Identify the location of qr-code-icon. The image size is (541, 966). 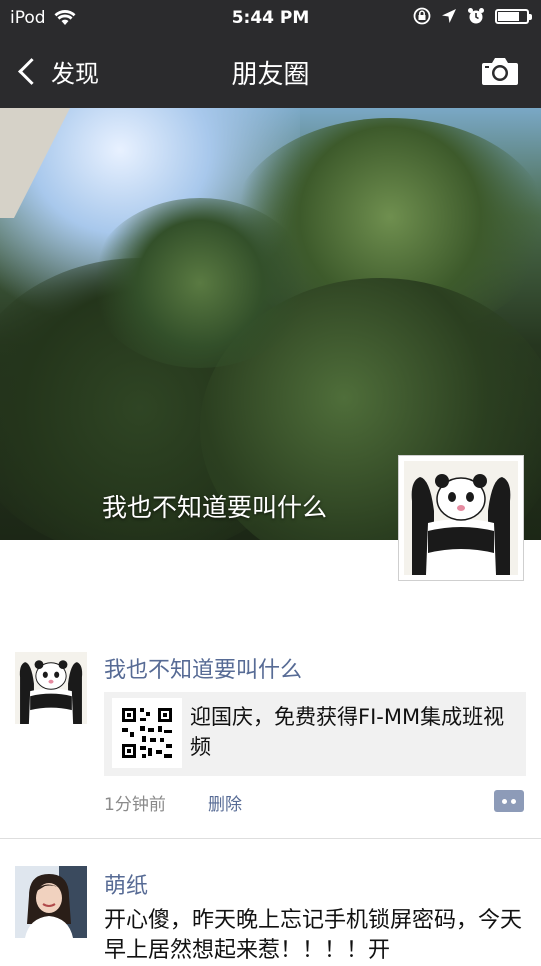
(147, 733).